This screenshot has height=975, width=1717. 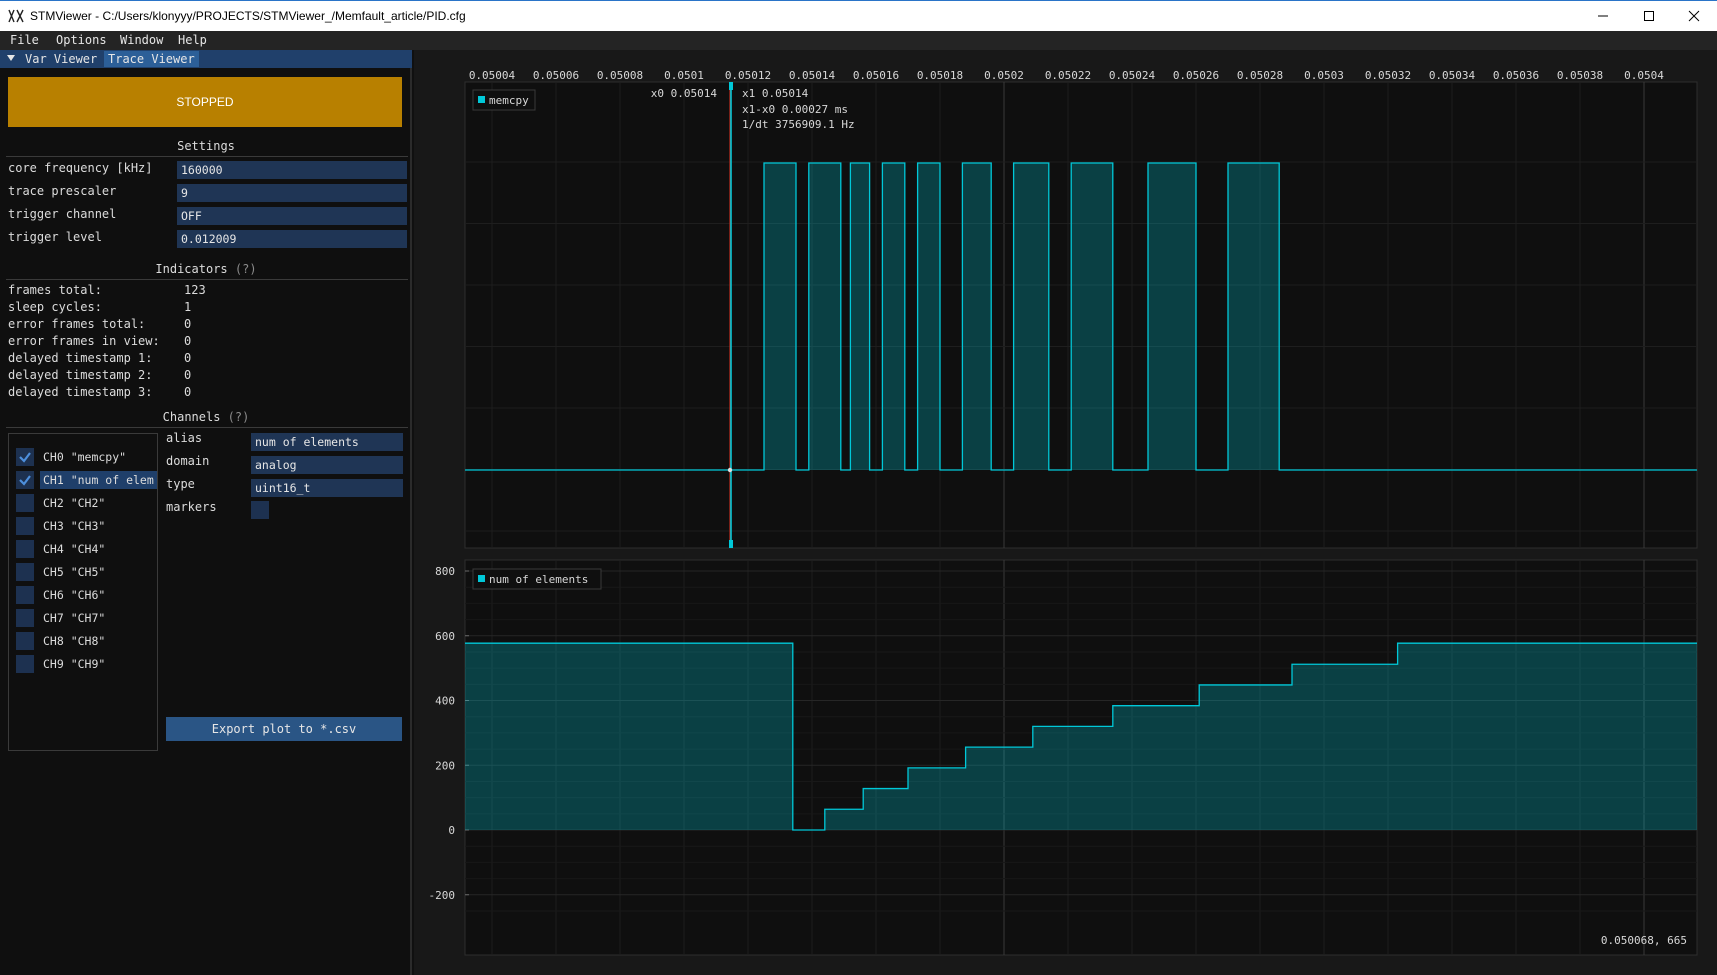 What do you see at coordinates (207, 427) in the screenshot?
I see `channels-separator` at bounding box center [207, 427].